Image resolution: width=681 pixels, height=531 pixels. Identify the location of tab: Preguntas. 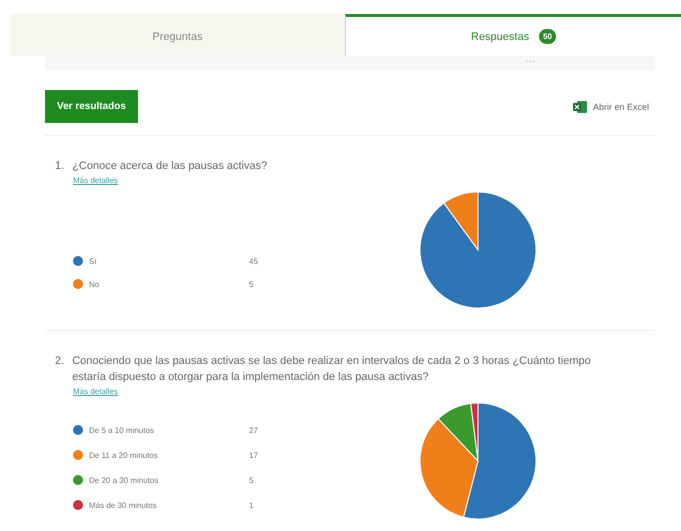
(177, 35).